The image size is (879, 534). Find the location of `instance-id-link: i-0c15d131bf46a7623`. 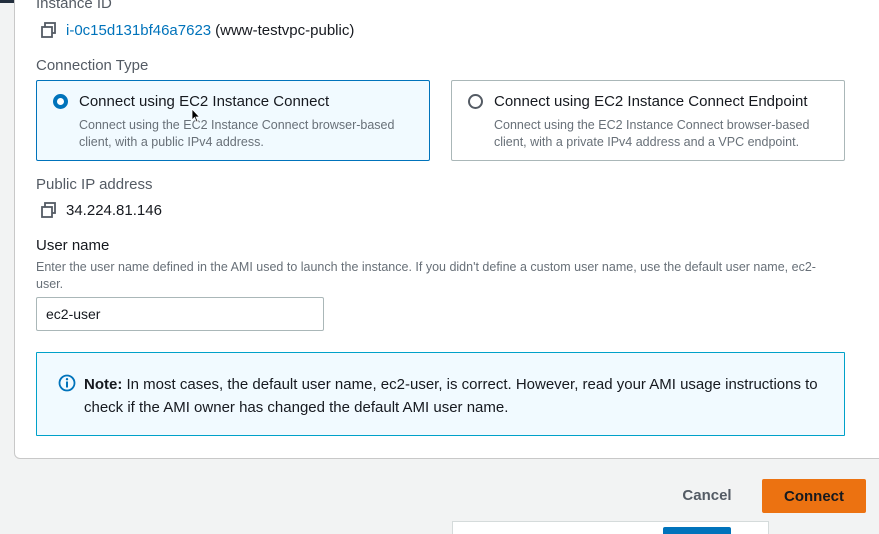

instance-id-link: i-0c15d131bf46a7623 is located at coordinates (138, 30).